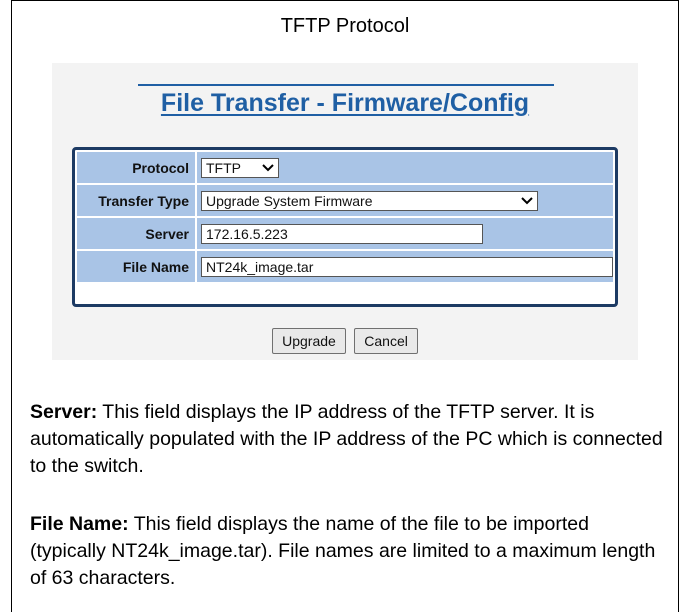 Image resolution: width=692 pixels, height=612 pixels. I want to click on section-title: TFTP Protocol, so click(345, 26).